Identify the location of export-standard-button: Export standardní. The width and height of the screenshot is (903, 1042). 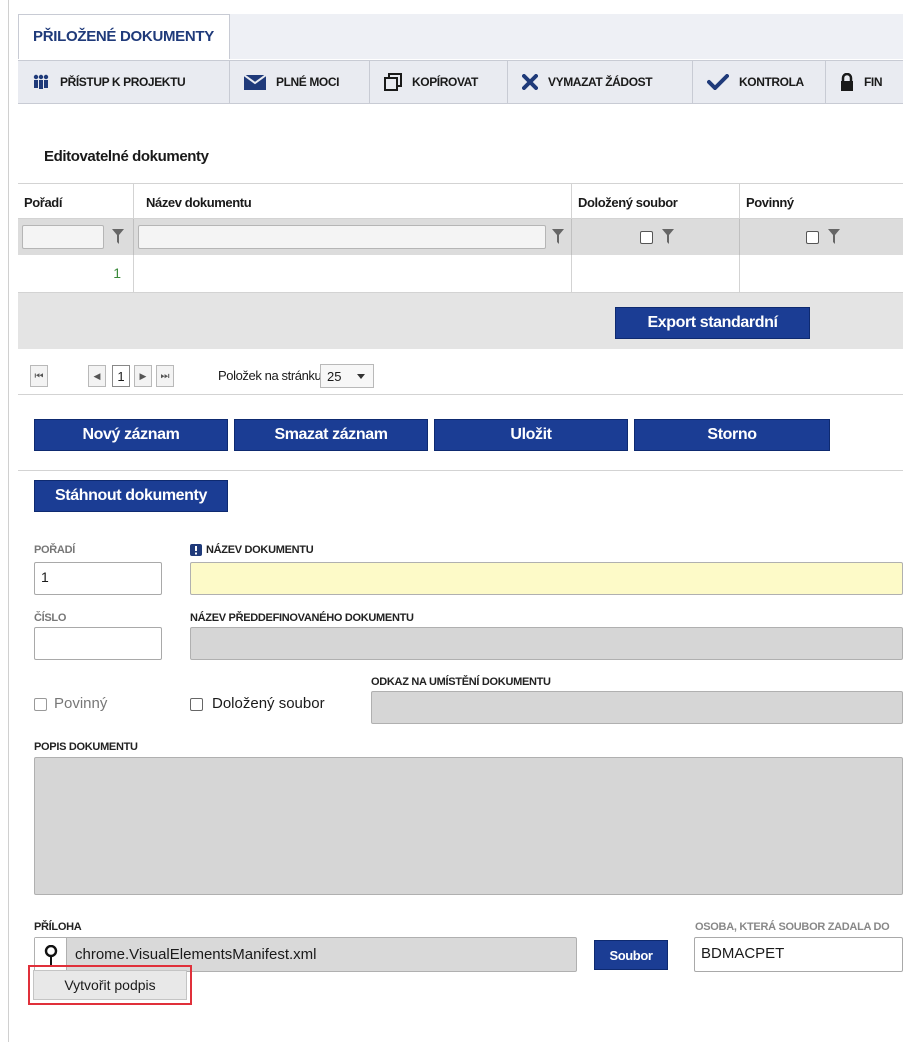
(712, 323).